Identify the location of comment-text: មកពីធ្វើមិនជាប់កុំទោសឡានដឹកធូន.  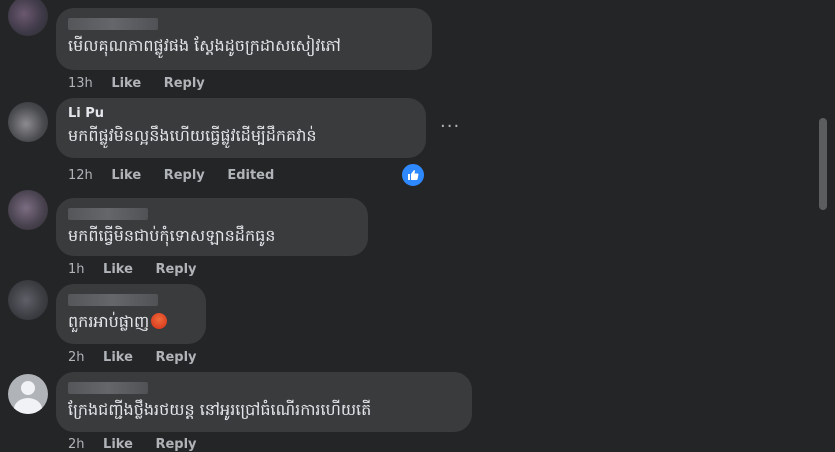
(172, 235).